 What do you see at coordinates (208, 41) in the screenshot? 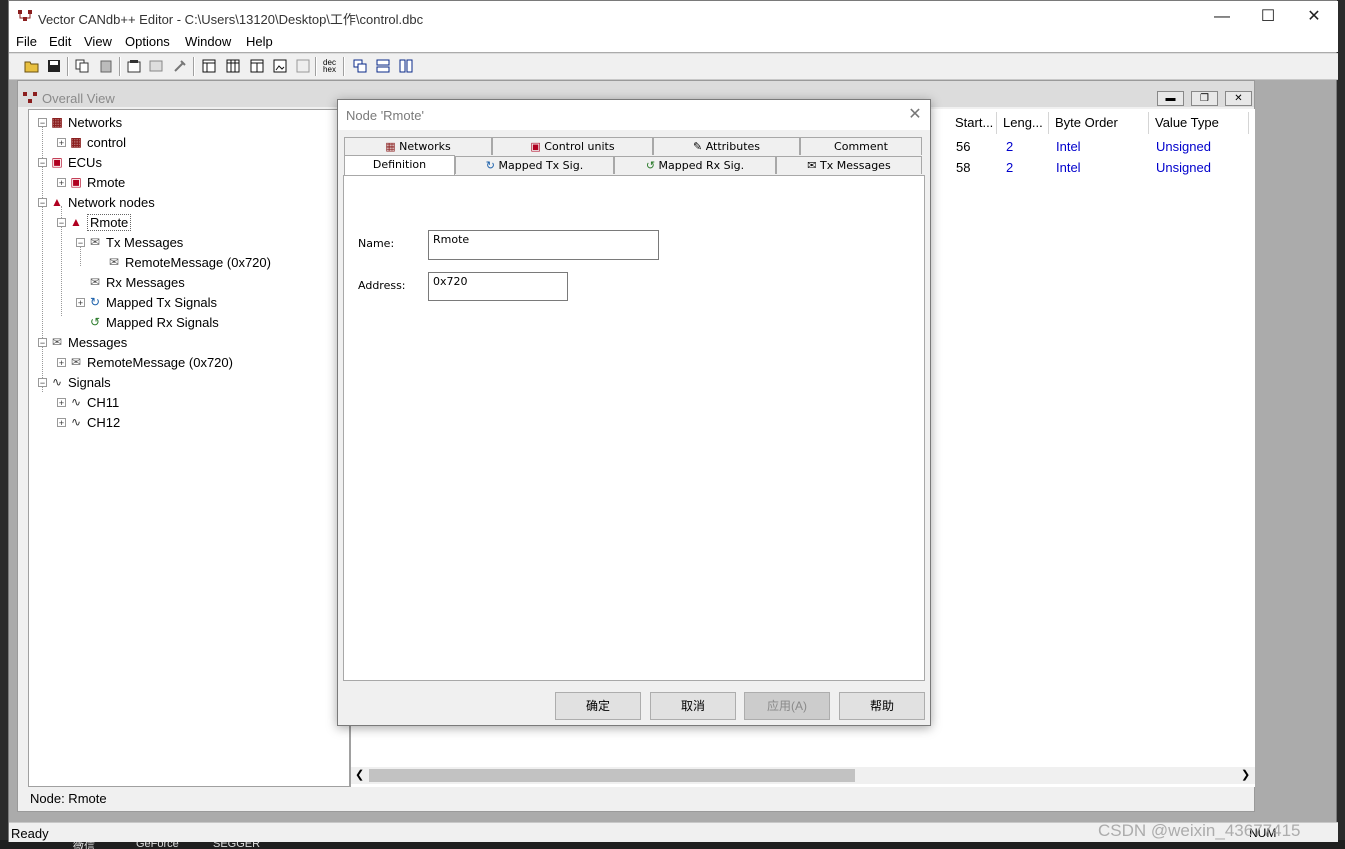
I see `menu-window: Window` at bounding box center [208, 41].